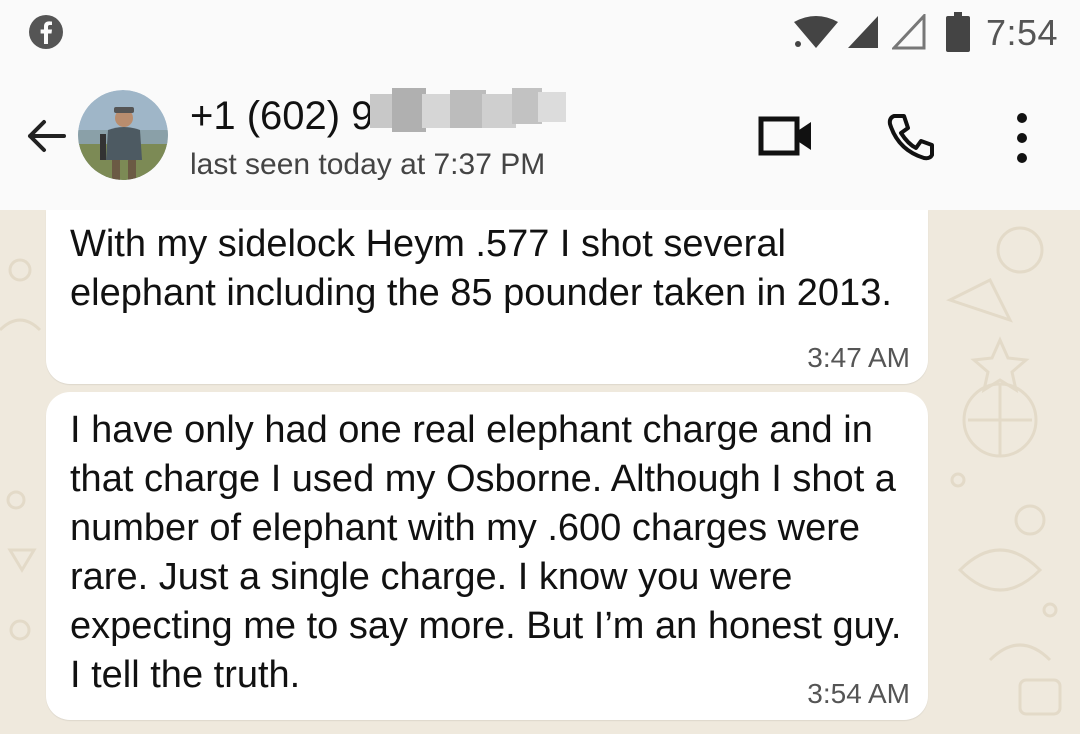  I want to click on video-call-icon, so click(786, 136).